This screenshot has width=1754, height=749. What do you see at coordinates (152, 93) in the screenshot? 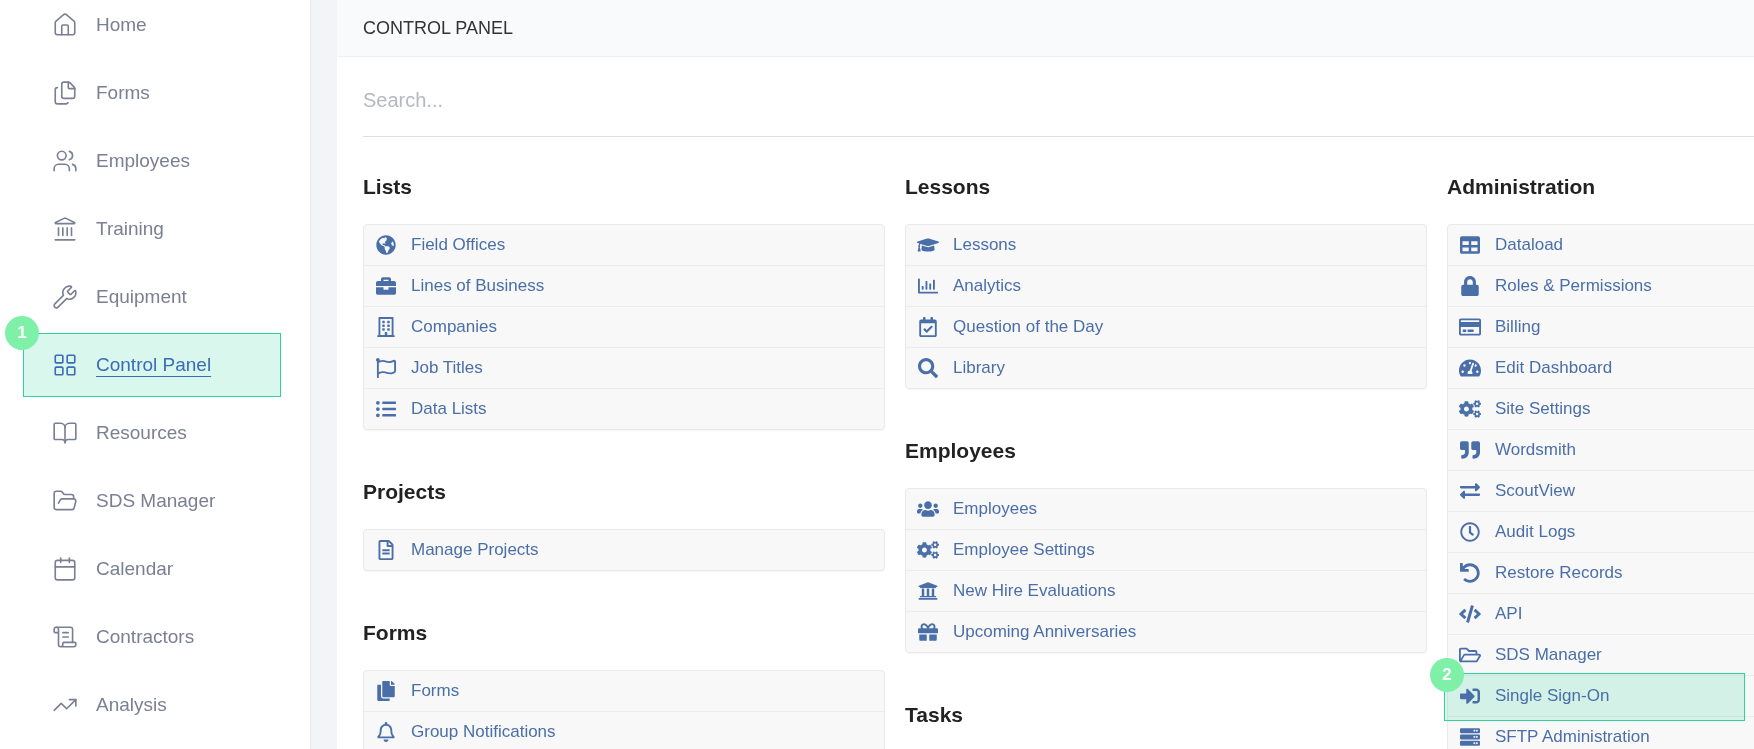
I see `sidebar-item: Forms` at bounding box center [152, 93].